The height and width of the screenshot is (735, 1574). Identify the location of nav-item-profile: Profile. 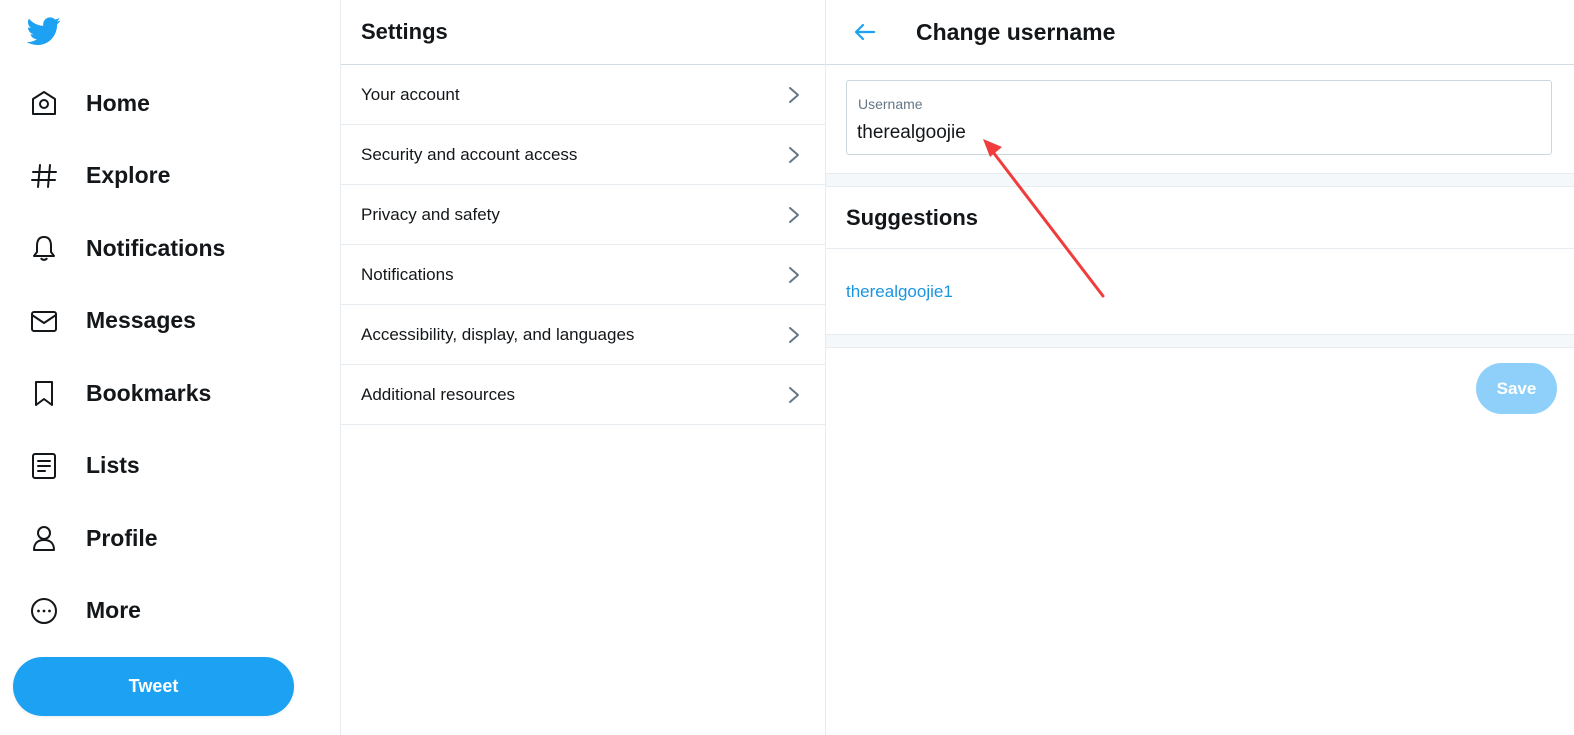
(170, 538).